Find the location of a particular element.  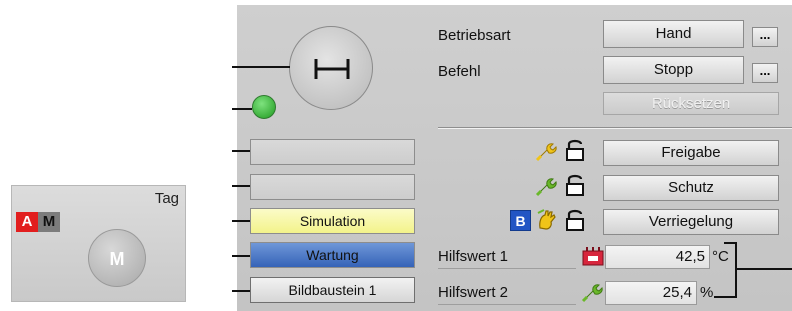

bypass-badge: B is located at coordinates (520, 220).